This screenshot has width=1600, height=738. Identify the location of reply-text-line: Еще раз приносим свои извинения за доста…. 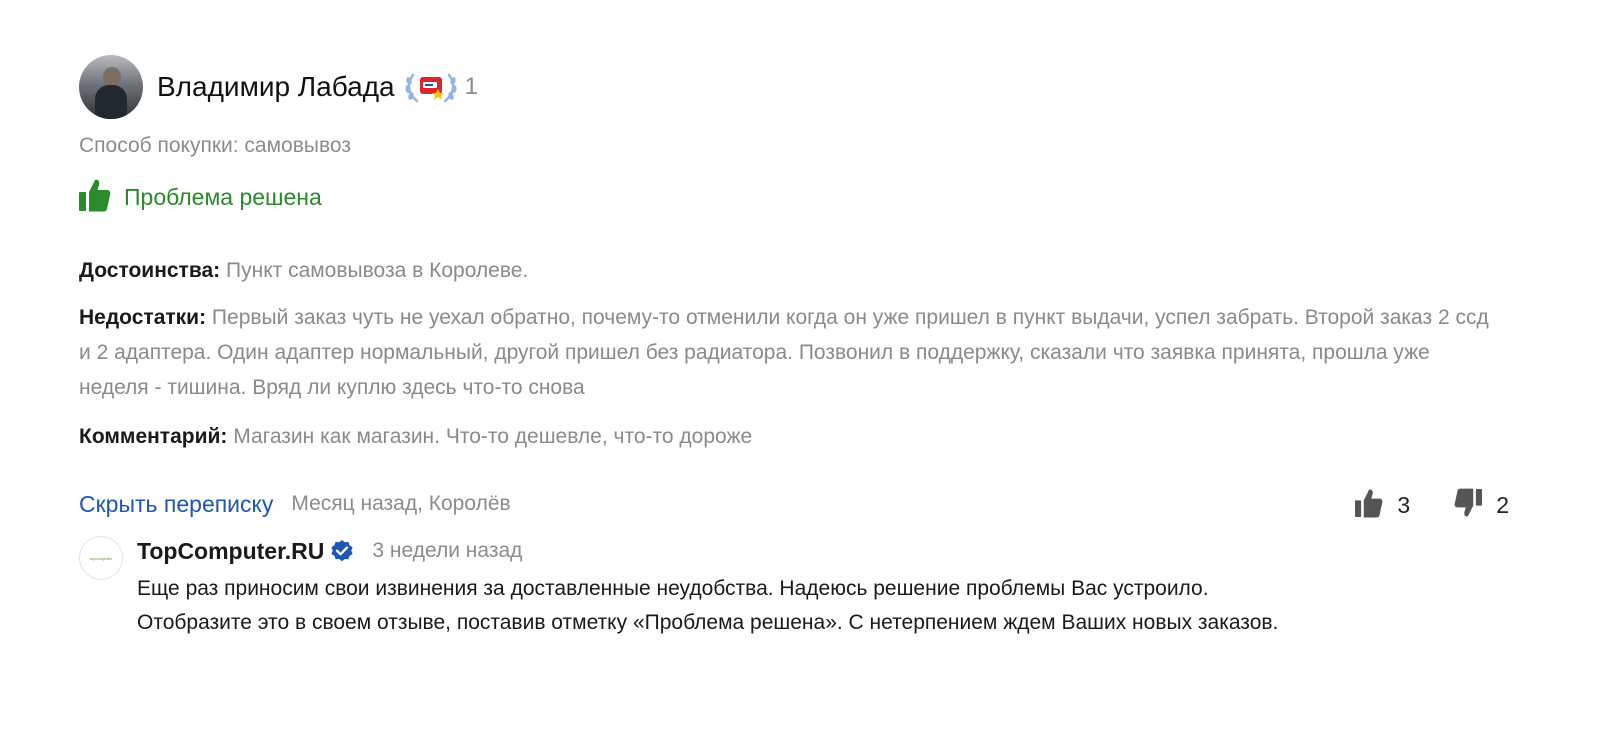
(673, 588).